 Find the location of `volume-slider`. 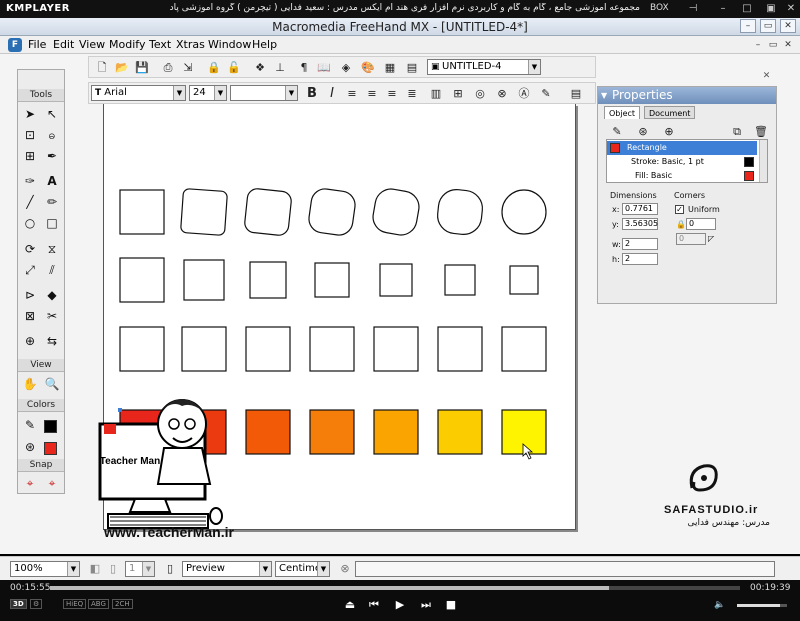

volume-slider is located at coordinates (762, 605).